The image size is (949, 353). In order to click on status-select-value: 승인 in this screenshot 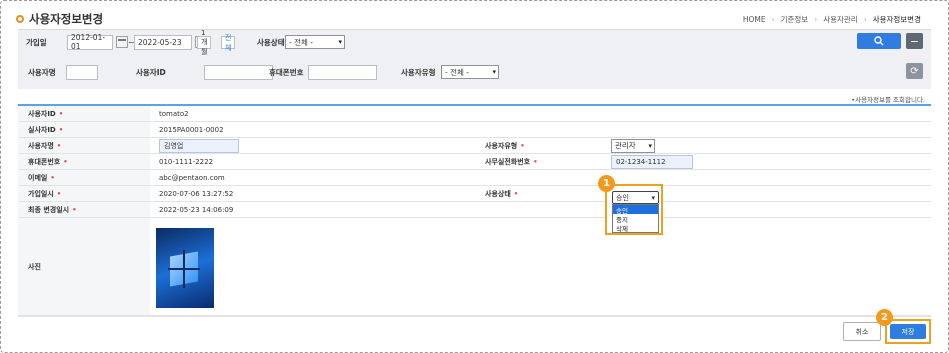, I will do `click(622, 197)`.